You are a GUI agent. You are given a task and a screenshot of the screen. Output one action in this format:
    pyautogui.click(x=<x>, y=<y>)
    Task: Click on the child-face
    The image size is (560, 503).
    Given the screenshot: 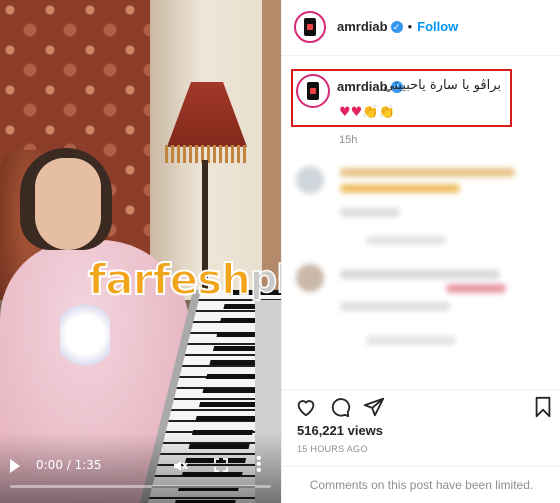 What is the action you would take?
    pyautogui.click(x=68, y=204)
    